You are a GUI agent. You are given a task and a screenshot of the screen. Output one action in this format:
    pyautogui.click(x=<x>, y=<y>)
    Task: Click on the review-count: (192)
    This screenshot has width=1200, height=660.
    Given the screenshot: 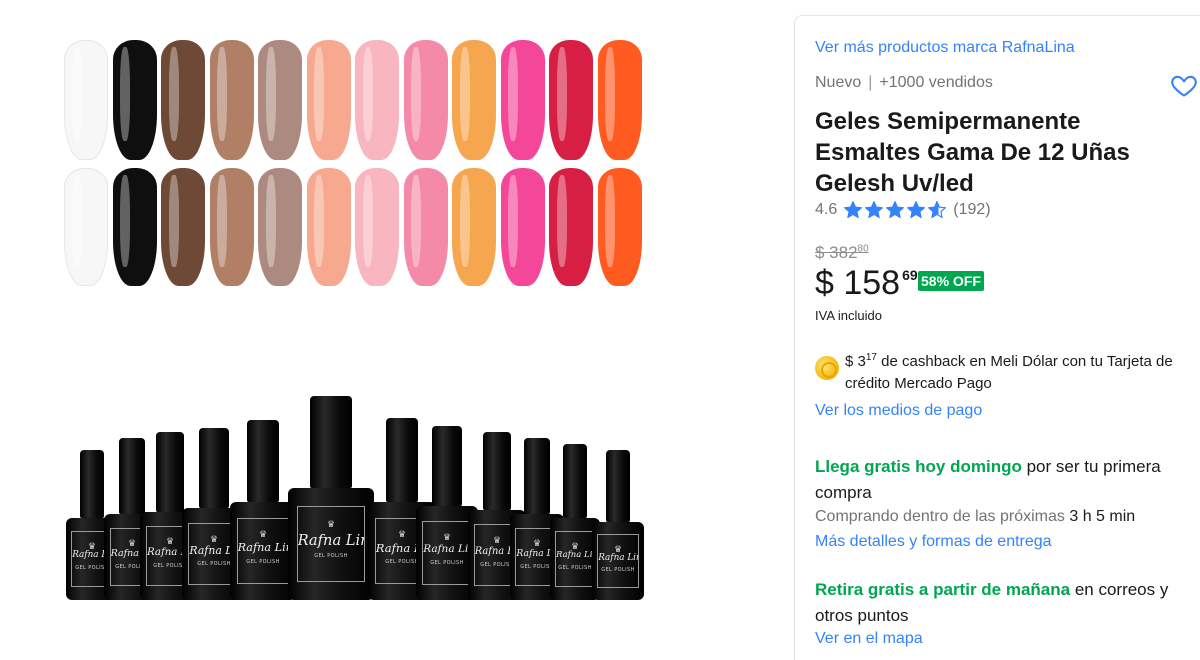 What is the action you would take?
    pyautogui.click(x=972, y=209)
    